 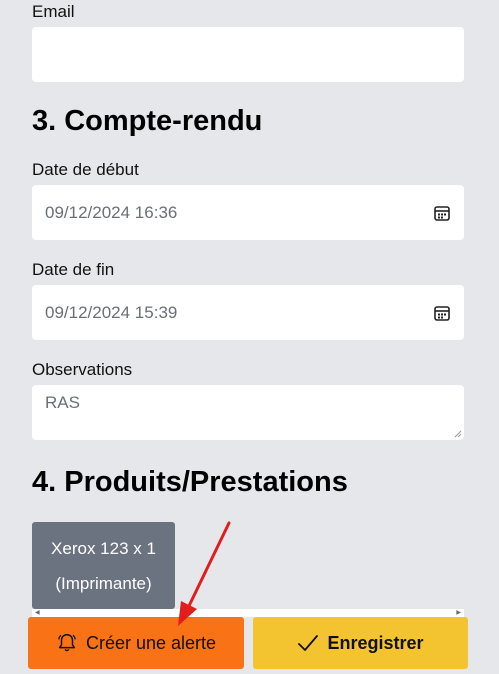 What do you see at coordinates (458, 613) in the screenshot?
I see `scroll-right-icon: ▶` at bounding box center [458, 613].